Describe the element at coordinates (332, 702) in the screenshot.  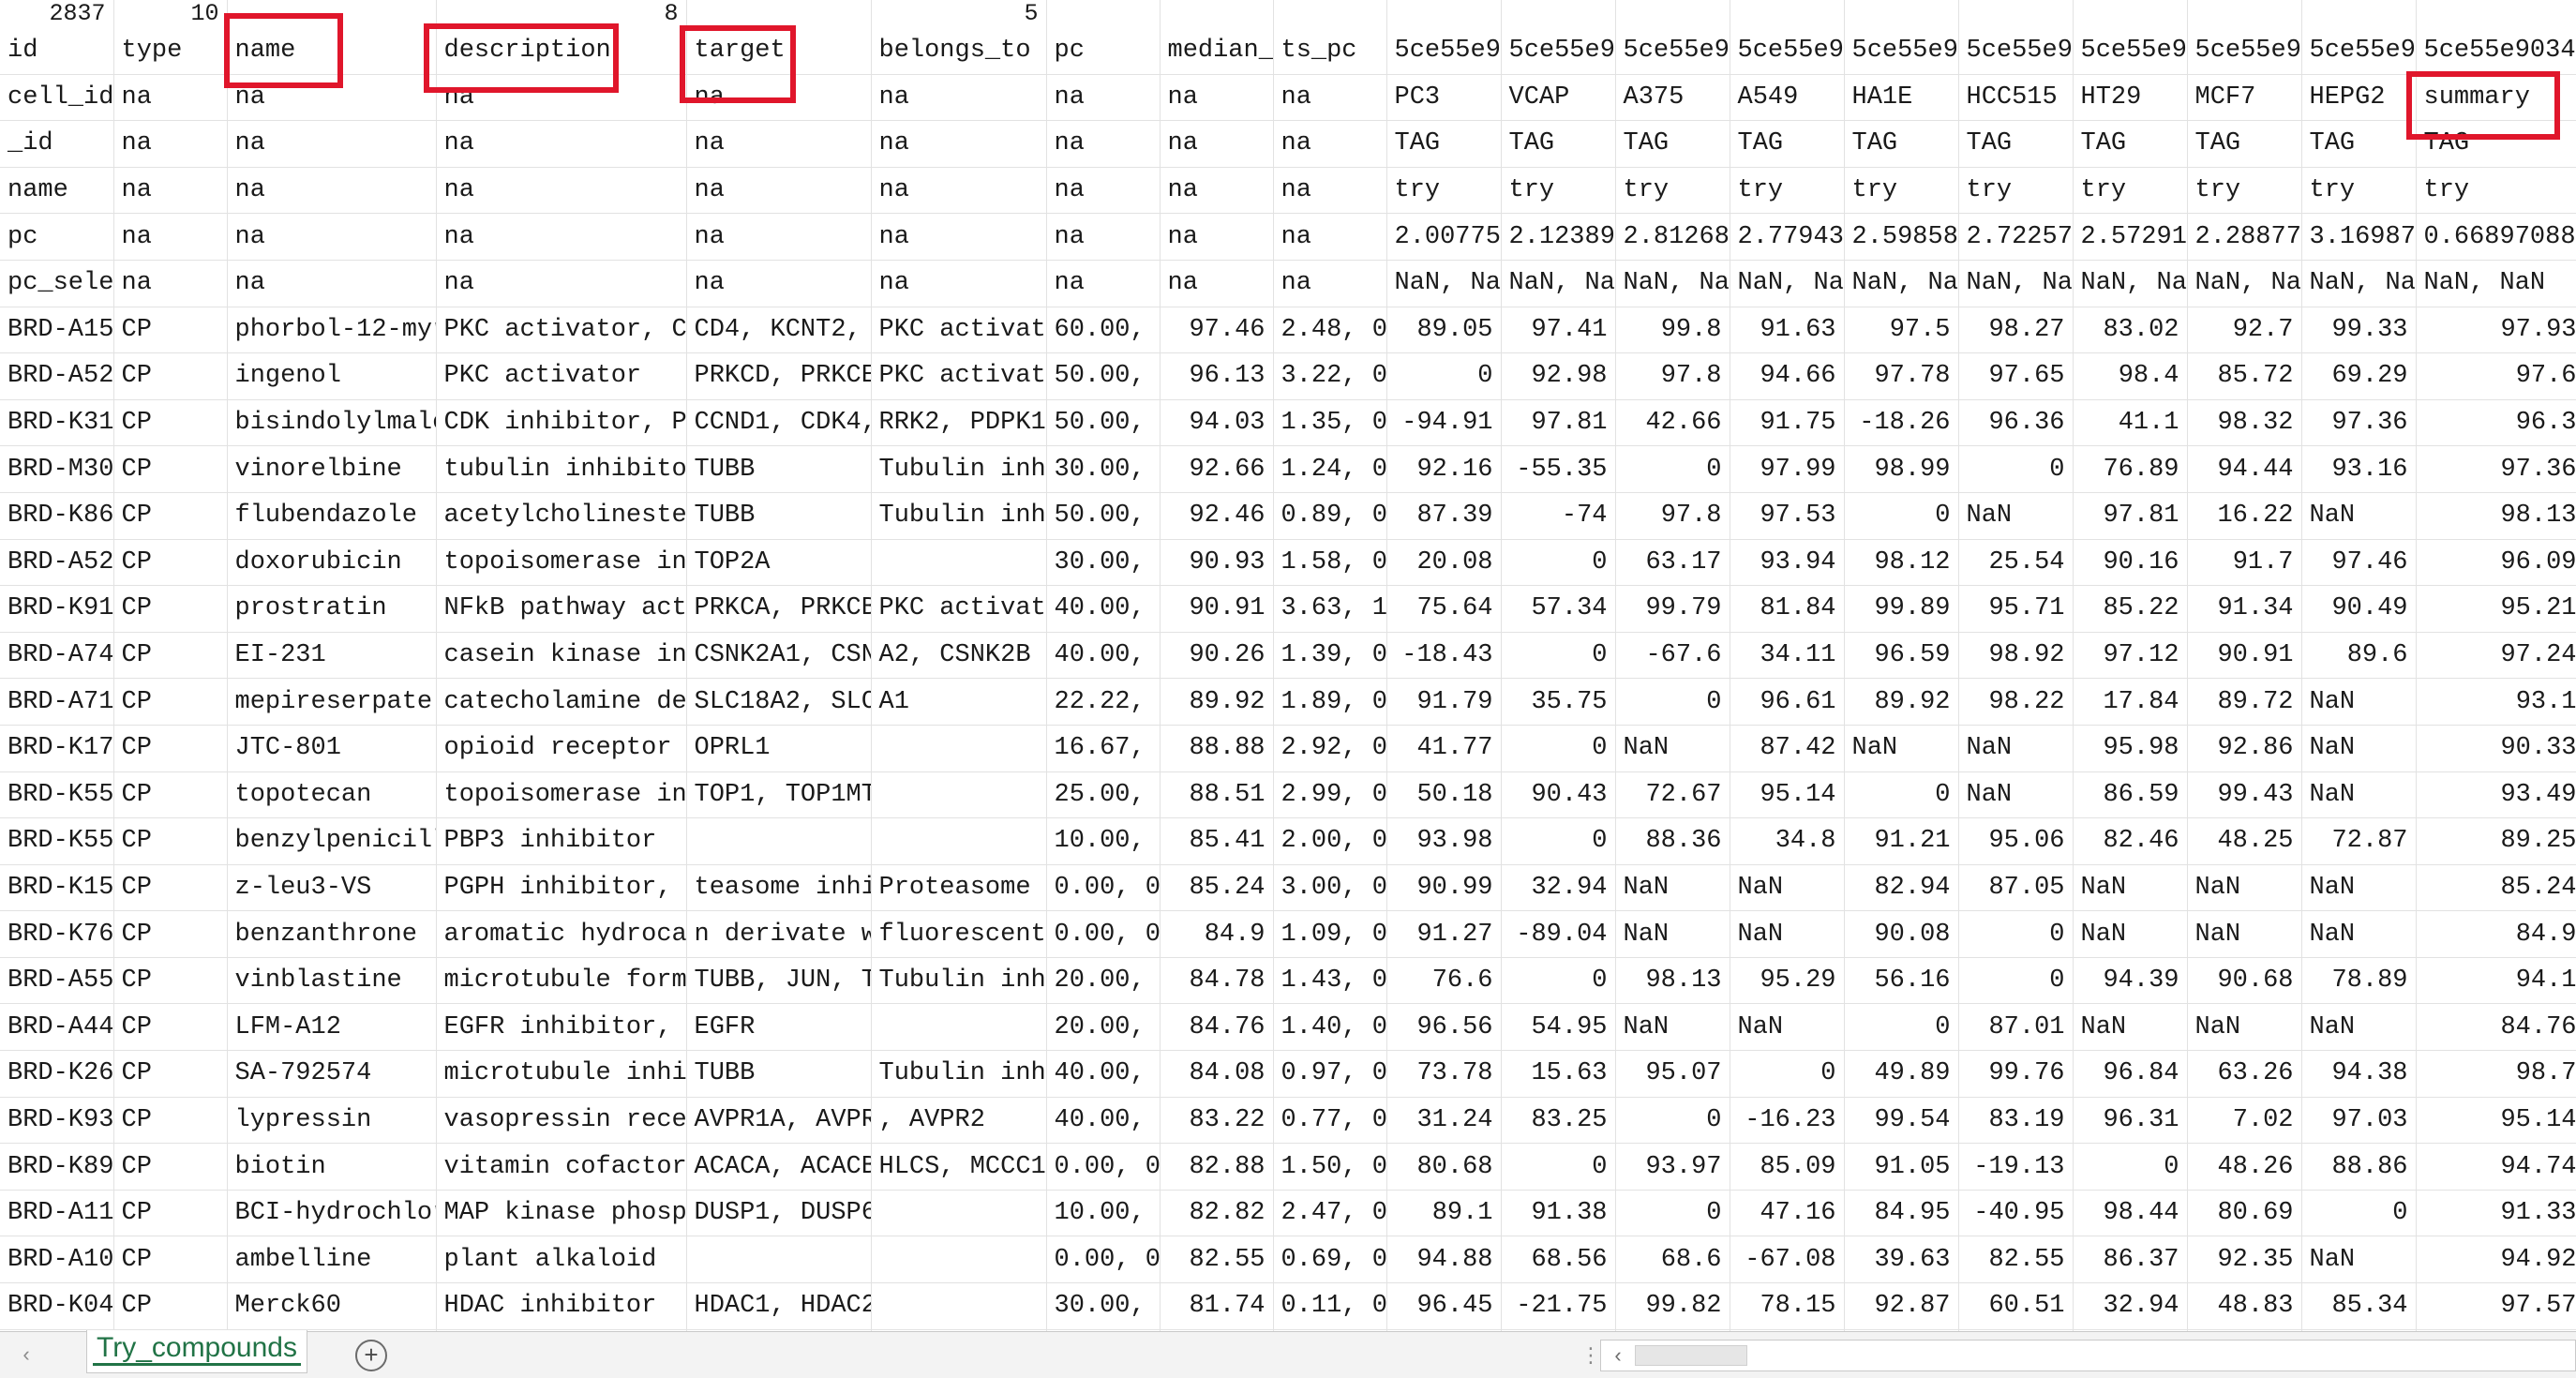
I see `cell: mepireserpate` at that location.